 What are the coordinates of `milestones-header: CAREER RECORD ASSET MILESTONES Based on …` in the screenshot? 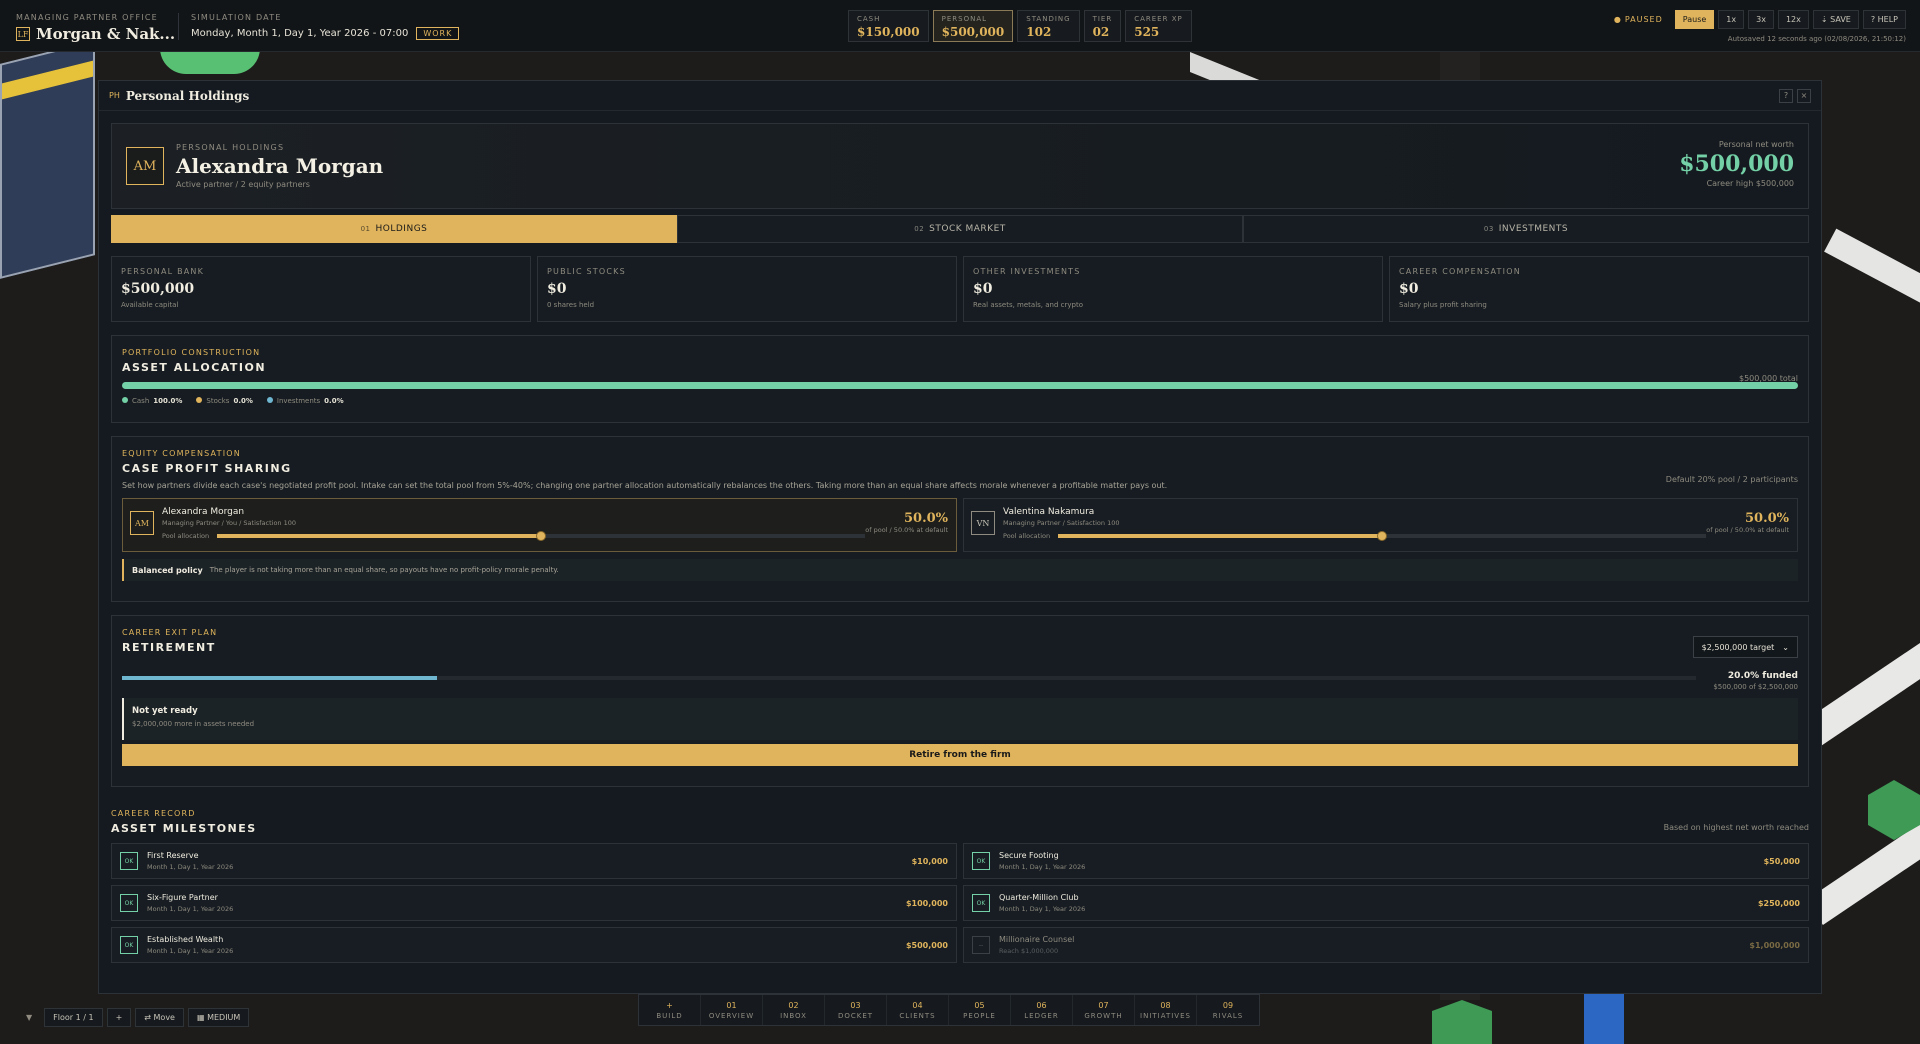 It's located at (960, 822).